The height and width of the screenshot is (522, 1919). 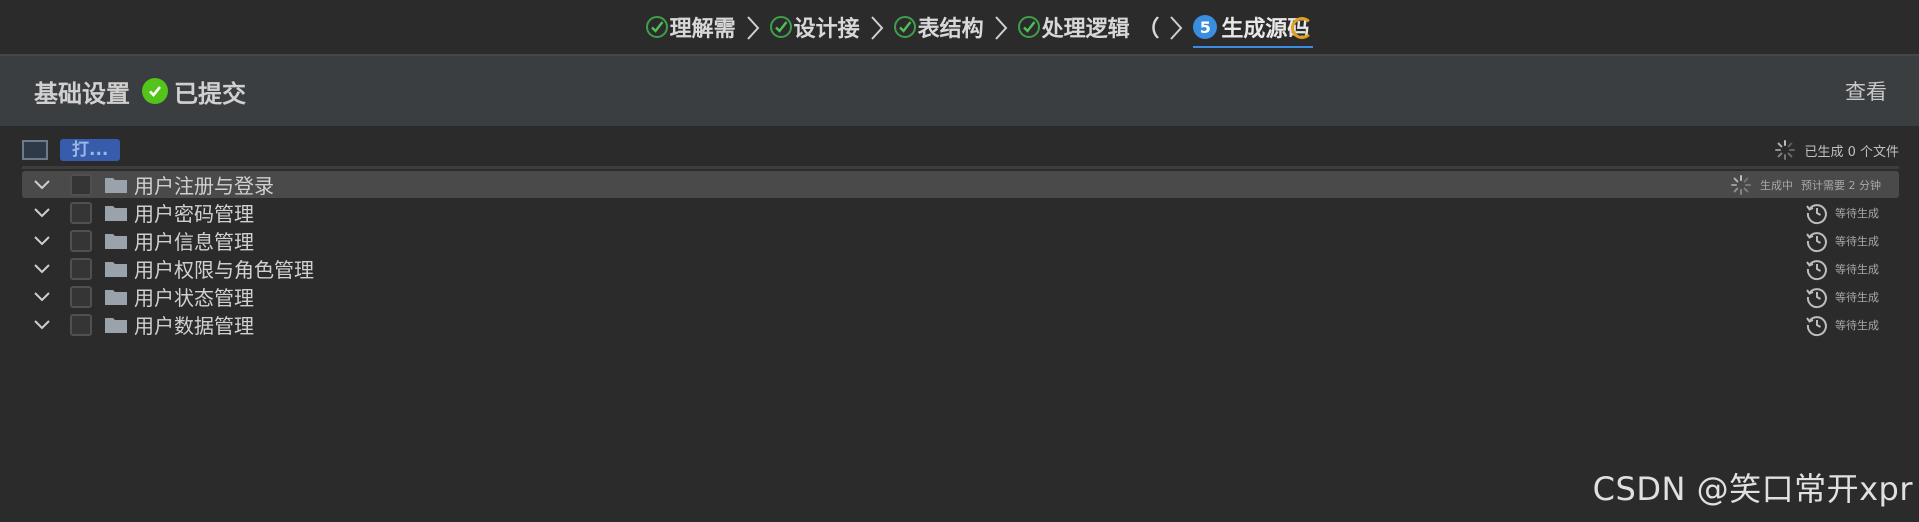 What do you see at coordinates (194, 242) in the screenshot?
I see `module-name: 用户信息管理` at bounding box center [194, 242].